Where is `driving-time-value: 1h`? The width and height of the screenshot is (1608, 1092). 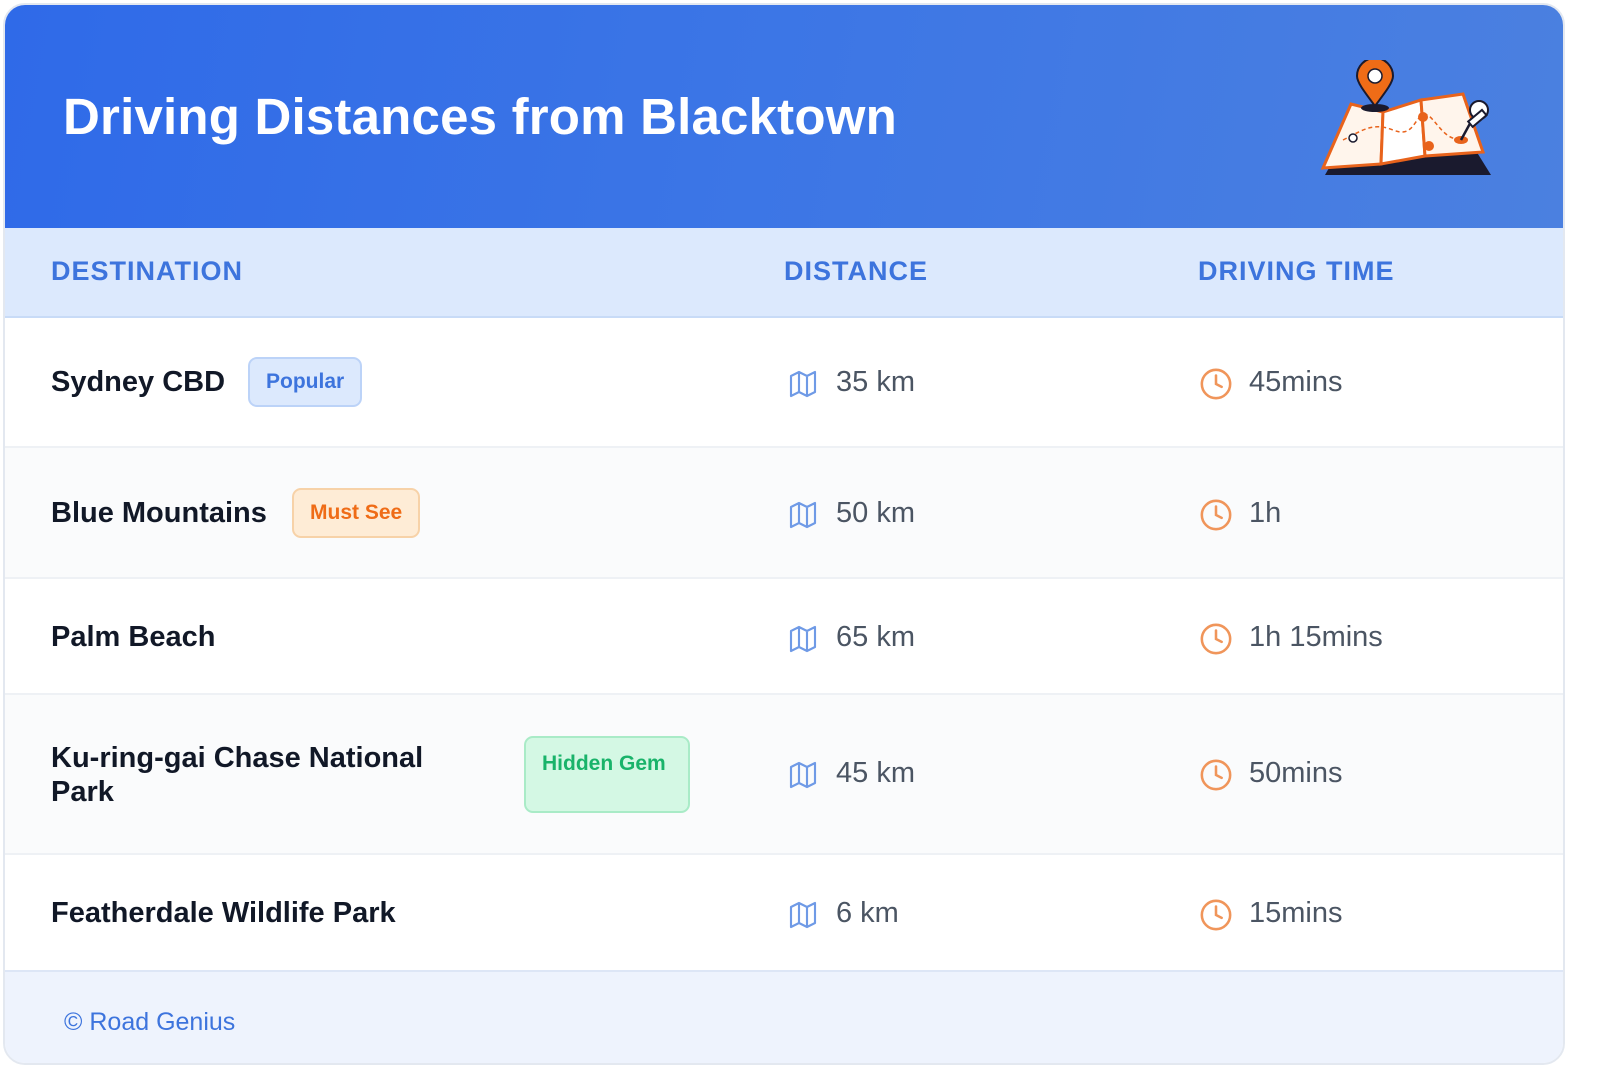
driving-time-value: 1h is located at coordinates (1265, 513).